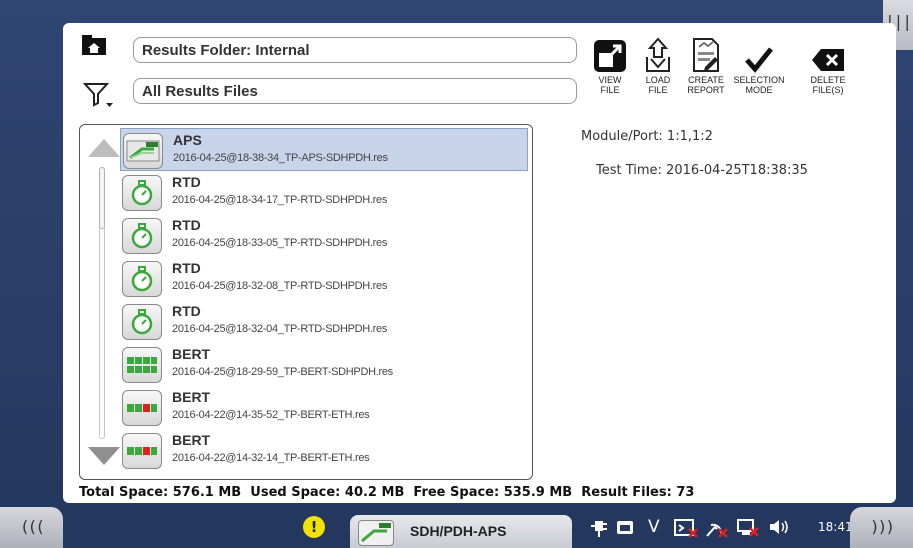  What do you see at coordinates (717, 528) in the screenshot?
I see `network-disabled-icon` at bounding box center [717, 528].